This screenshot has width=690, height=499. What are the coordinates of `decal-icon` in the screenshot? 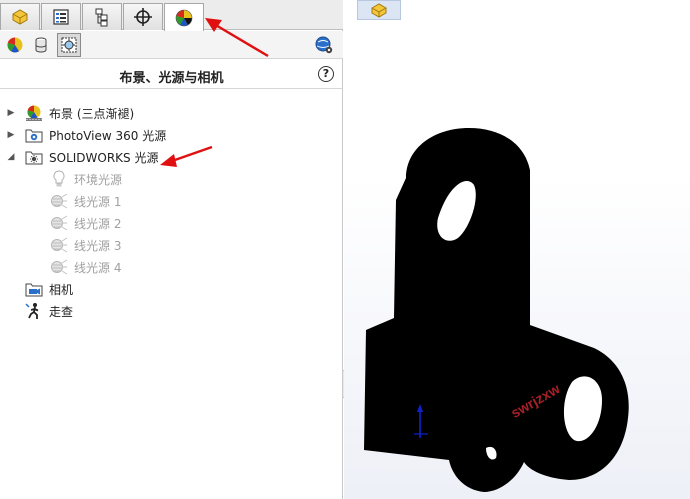 It's located at (41, 45).